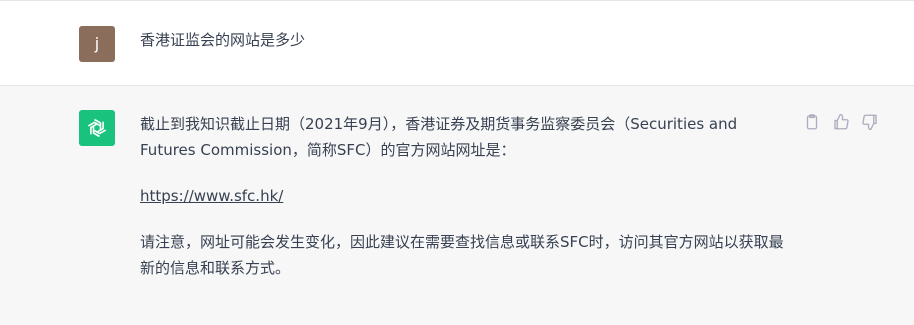 The image size is (914, 325). What do you see at coordinates (812, 122) in the screenshot?
I see `clipboard-icon` at bounding box center [812, 122].